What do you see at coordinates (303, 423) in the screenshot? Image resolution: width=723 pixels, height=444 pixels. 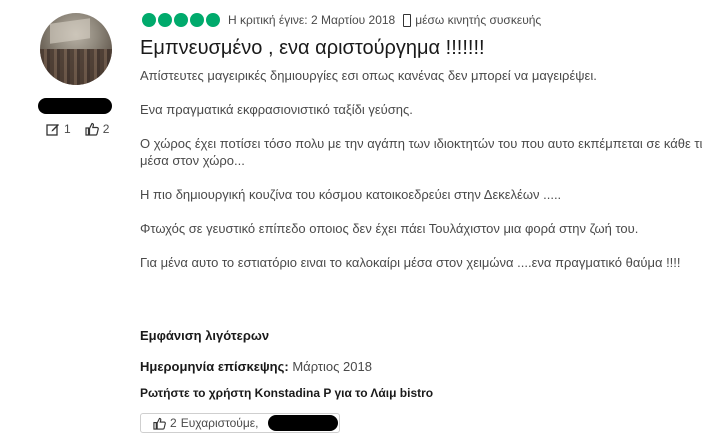 I see `thanks-name-redaction` at bounding box center [303, 423].